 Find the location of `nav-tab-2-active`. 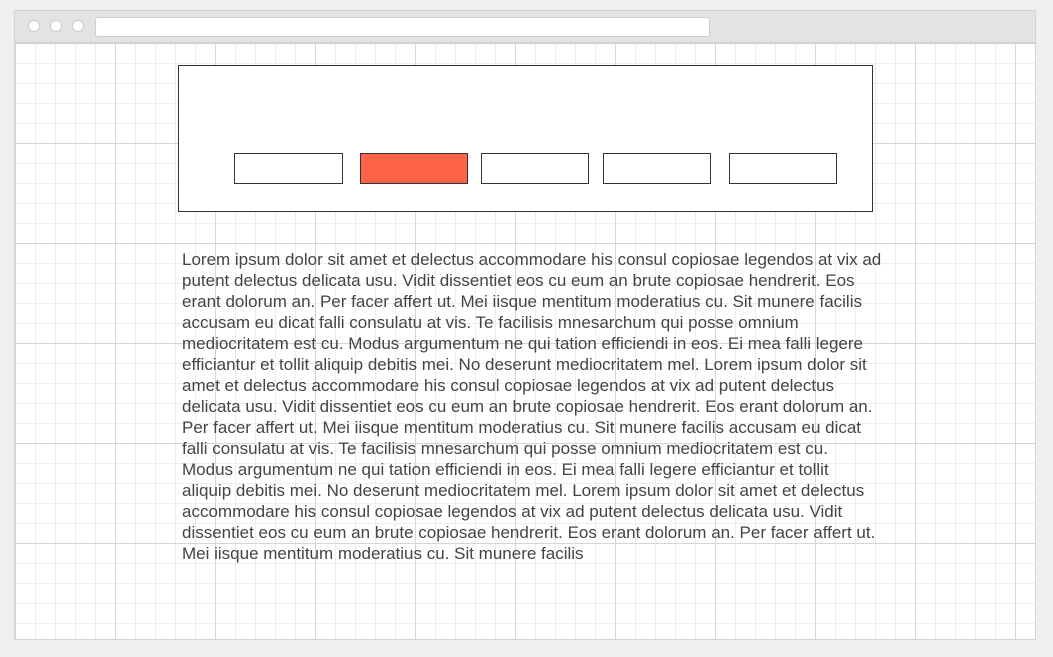

nav-tab-2-active is located at coordinates (414, 168).